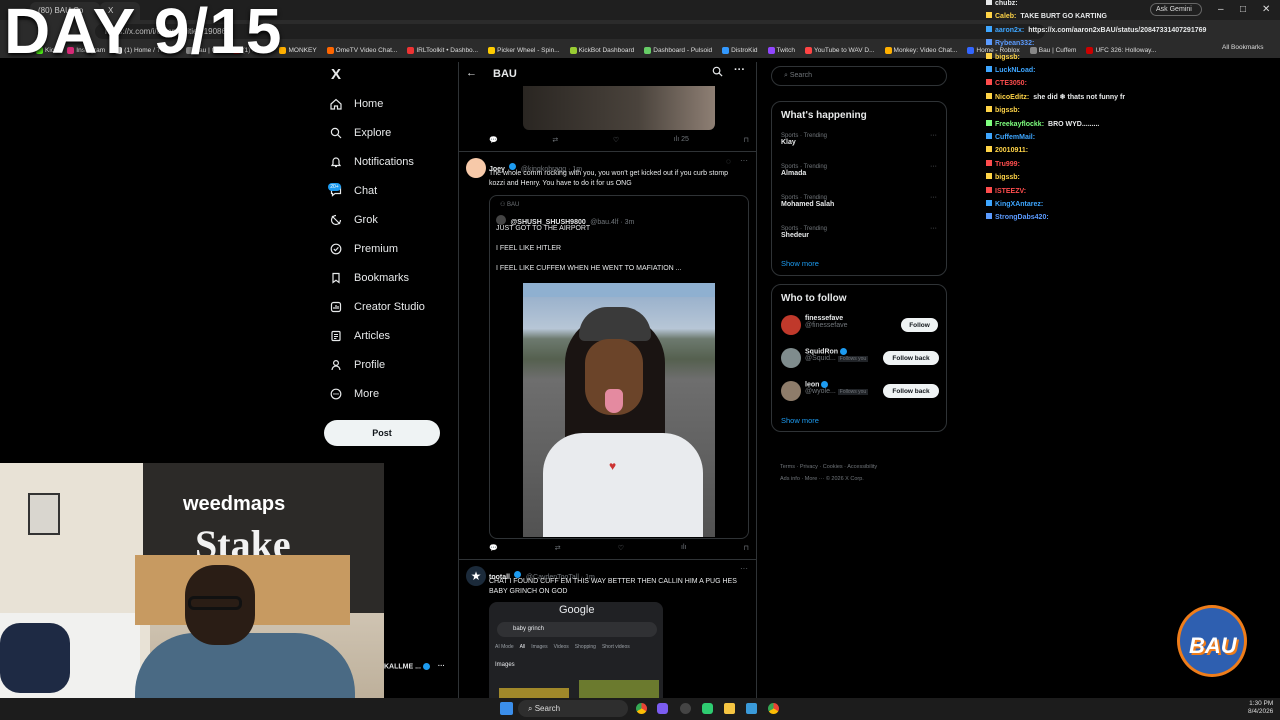 This screenshot has height=720, width=1280. Describe the element at coordinates (781, 50) in the screenshot. I see `bookmark: Twitch` at that location.